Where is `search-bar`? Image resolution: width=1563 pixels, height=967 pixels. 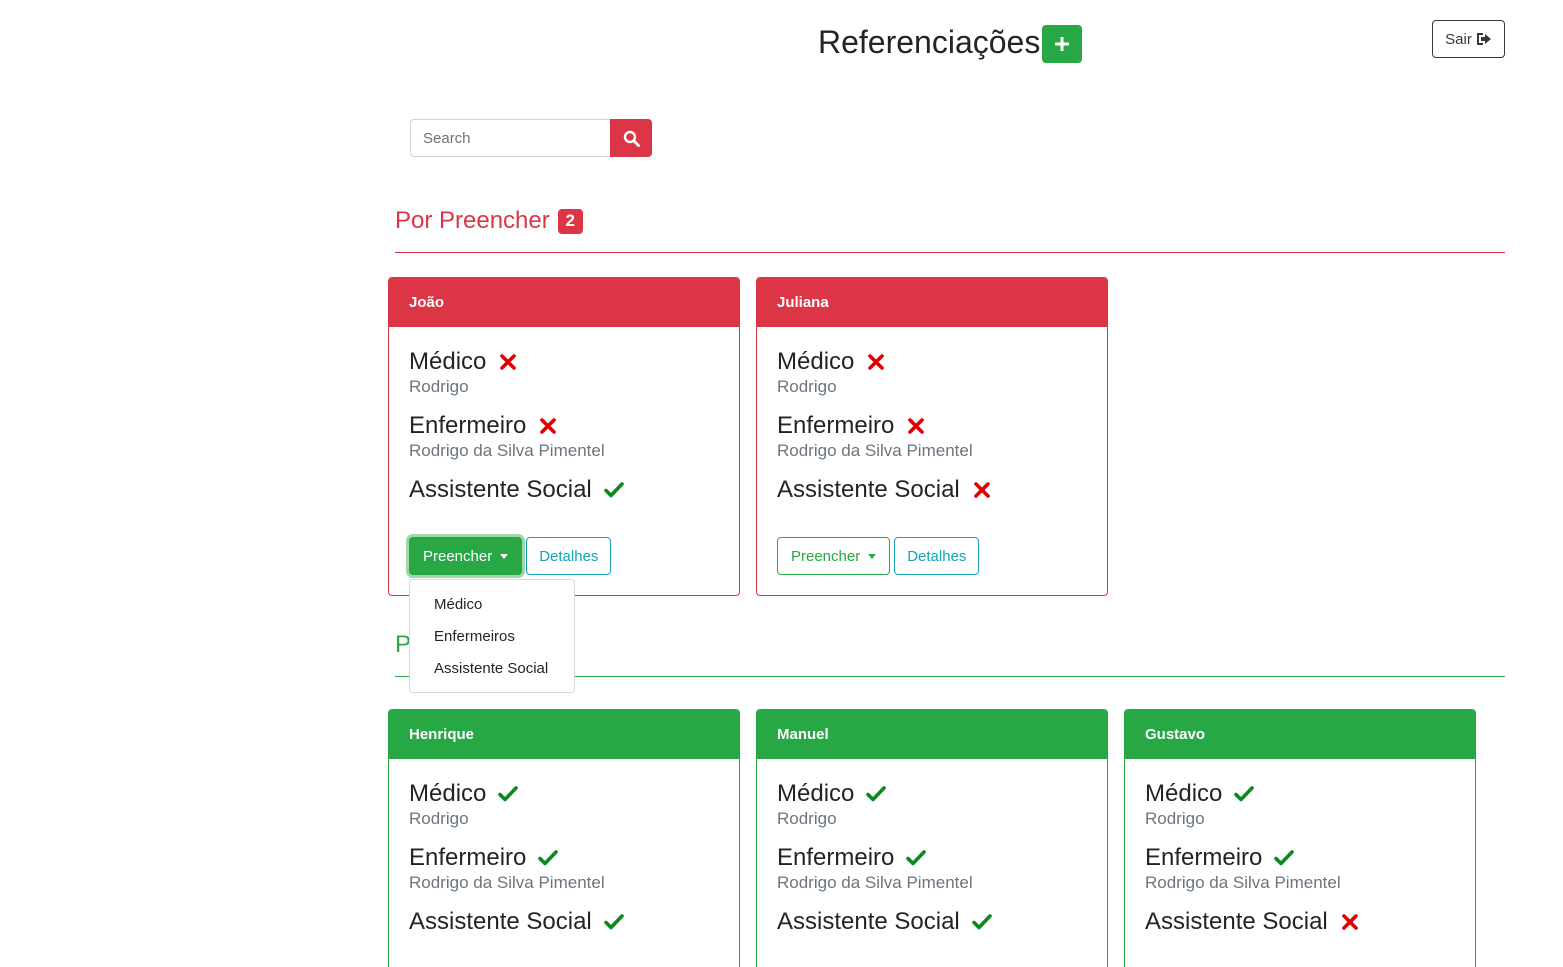
search-bar is located at coordinates (531, 138).